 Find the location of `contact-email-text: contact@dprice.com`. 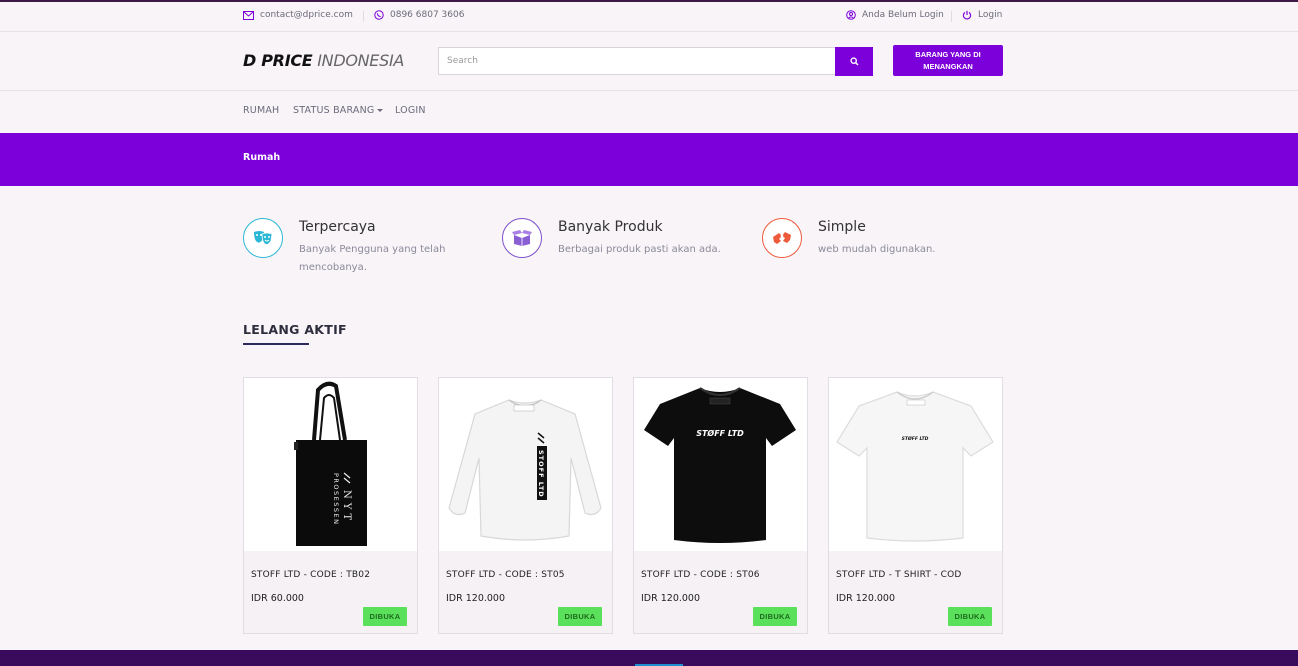

contact-email-text: contact@dprice.com is located at coordinates (306, 15).